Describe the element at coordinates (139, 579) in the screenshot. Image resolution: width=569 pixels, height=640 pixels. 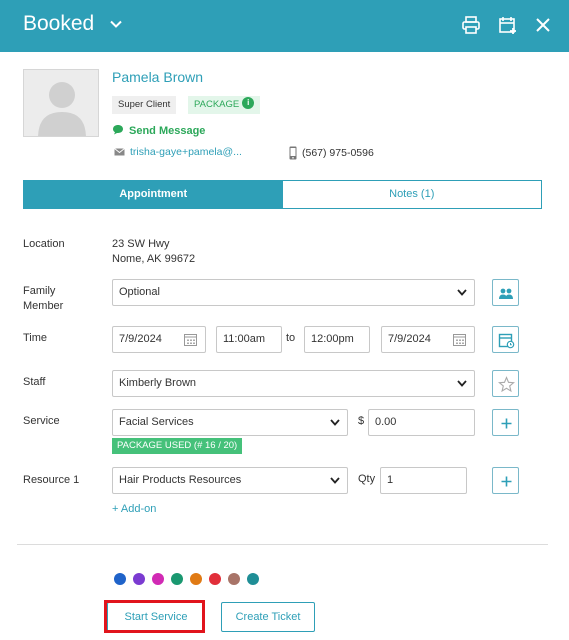
I see `color-swatch-purple` at that location.